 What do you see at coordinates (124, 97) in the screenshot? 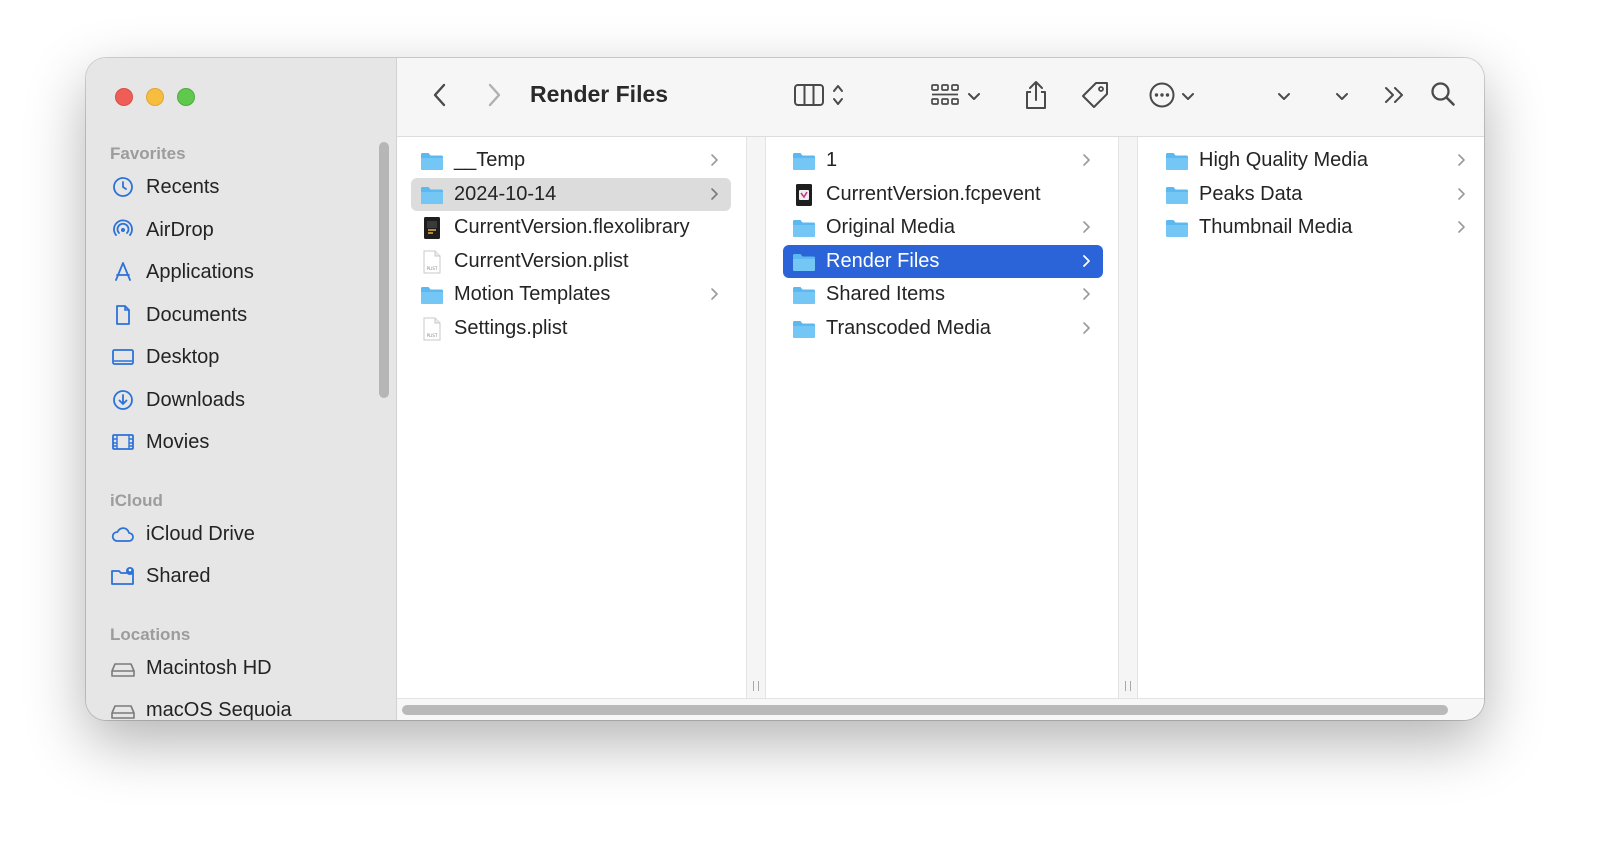
I see `close-button` at bounding box center [124, 97].